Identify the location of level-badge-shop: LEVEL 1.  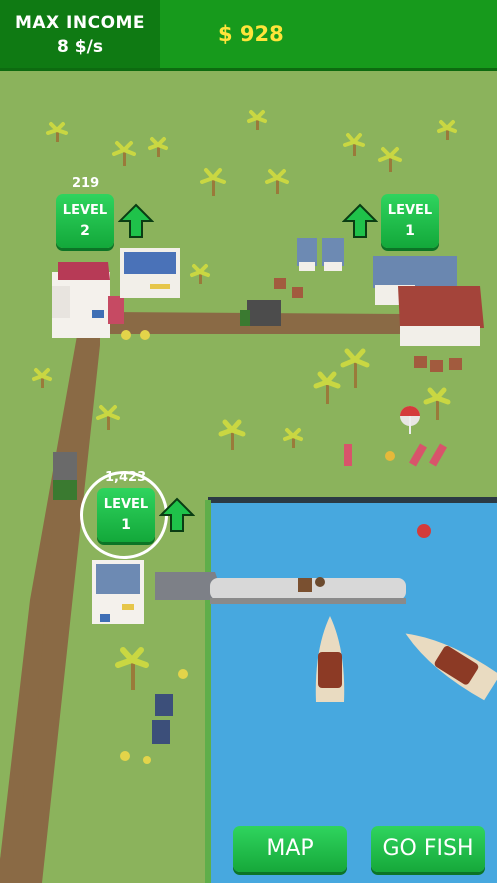
(126, 515).